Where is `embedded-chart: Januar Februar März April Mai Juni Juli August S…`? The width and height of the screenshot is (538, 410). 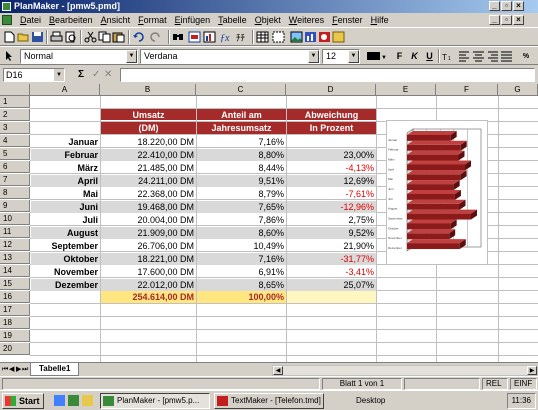 embedded-chart: Januar Februar März April Mai Juni Juli August S… is located at coordinates (437, 192).